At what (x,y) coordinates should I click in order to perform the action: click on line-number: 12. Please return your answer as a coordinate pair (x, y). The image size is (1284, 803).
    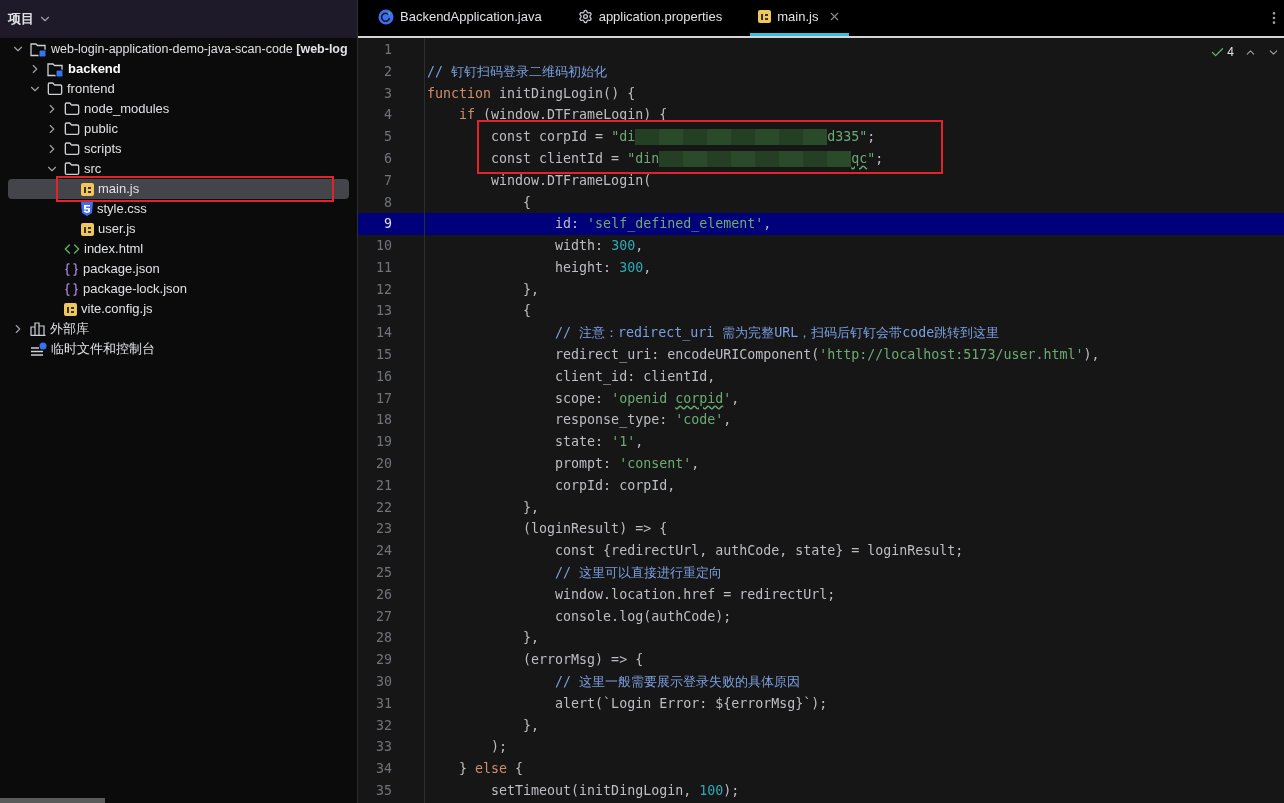
    Looking at the image, I should click on (383, 289).